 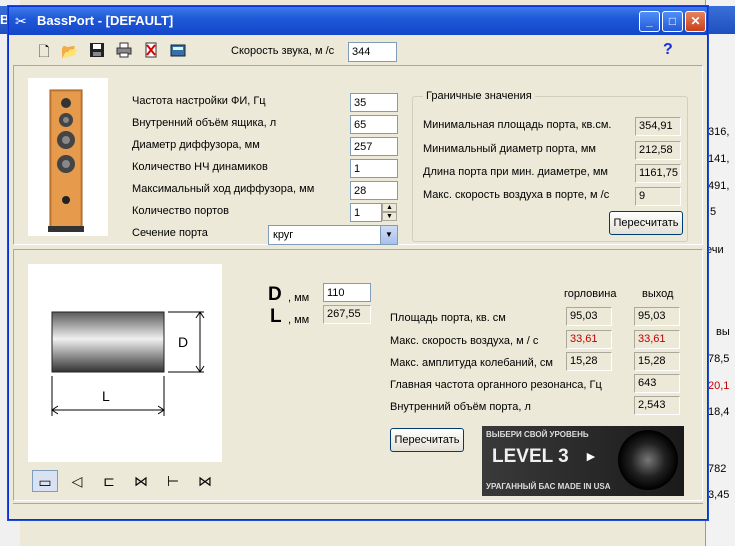 What do you see at coordinates (717, 469) in the screenshot?
I see `background-value: 782` at bounding box center [717, 469].